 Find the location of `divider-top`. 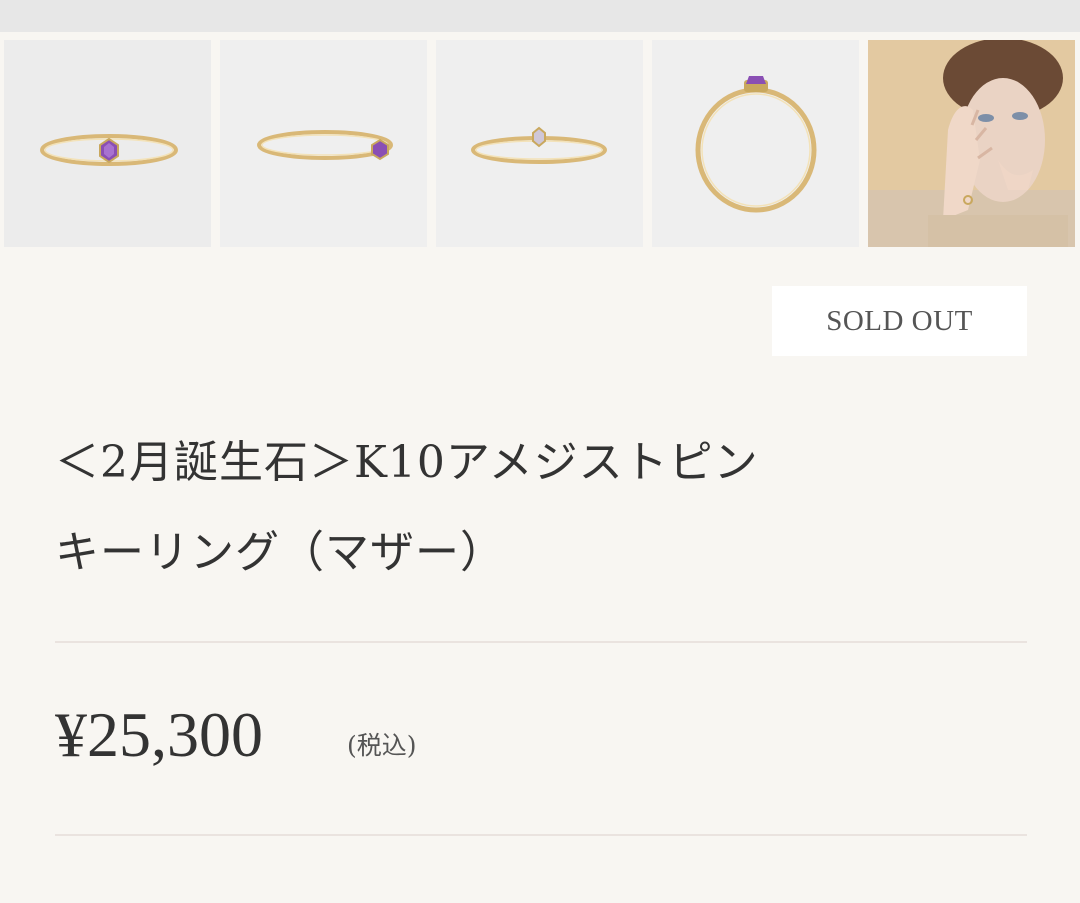

divider-top is located at coordinates (541, 642).